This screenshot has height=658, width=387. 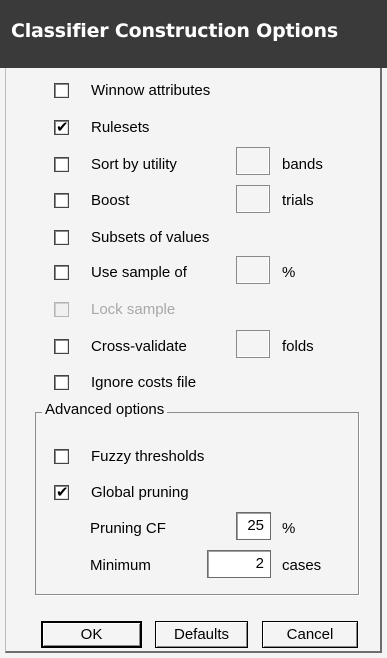 I want to click on ok-button: OK, so click(x=91, y=634).